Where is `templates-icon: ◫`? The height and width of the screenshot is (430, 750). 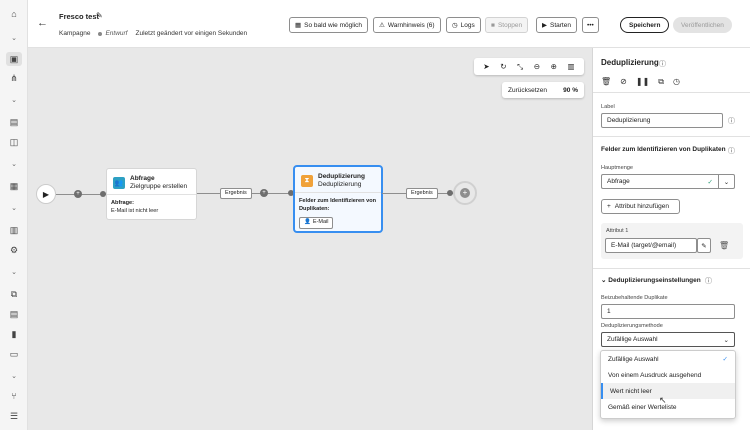
templates-icon: ◫ is located at coordinates (14, 142).